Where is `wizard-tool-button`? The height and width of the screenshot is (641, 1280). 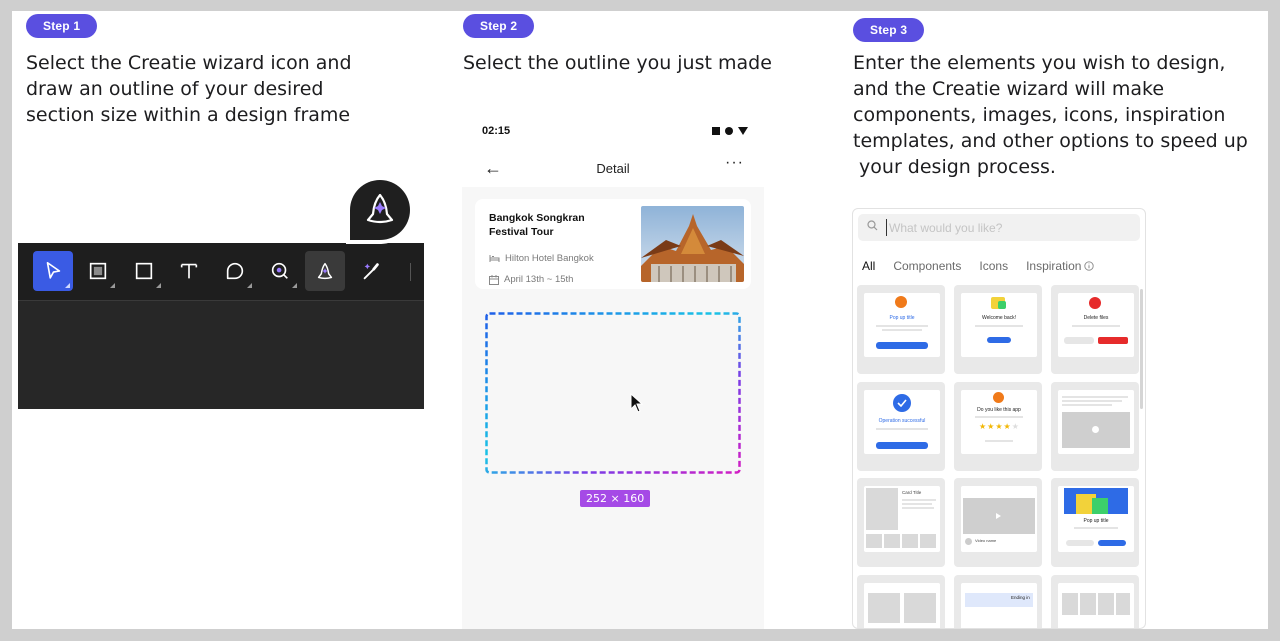 wizard-tool-button is located at coordinates (325, 271).